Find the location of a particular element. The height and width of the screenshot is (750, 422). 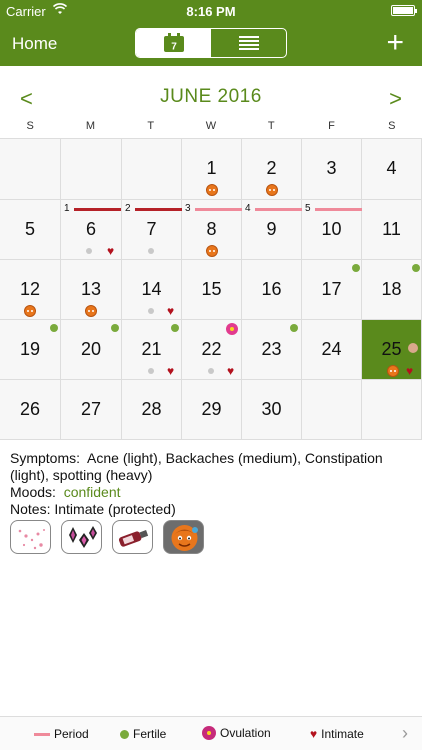

list-view-tab is located at coordinates (248, 43).